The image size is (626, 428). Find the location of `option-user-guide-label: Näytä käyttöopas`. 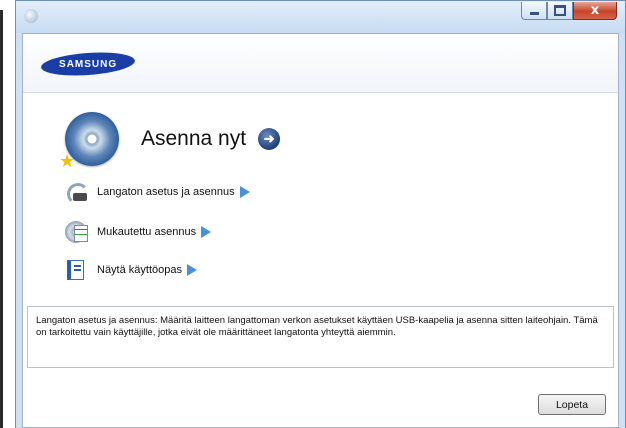

option-user-guide-label: Näytä käyttöopas is located at coordinates (139, 270).